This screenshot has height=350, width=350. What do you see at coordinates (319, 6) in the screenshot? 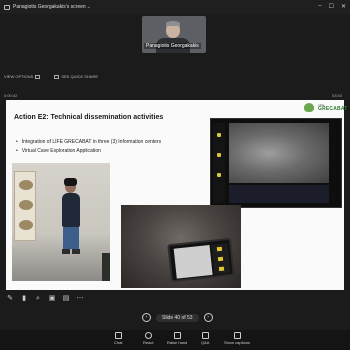
I see `minimize-button: –` at bounding box center [319, 6].